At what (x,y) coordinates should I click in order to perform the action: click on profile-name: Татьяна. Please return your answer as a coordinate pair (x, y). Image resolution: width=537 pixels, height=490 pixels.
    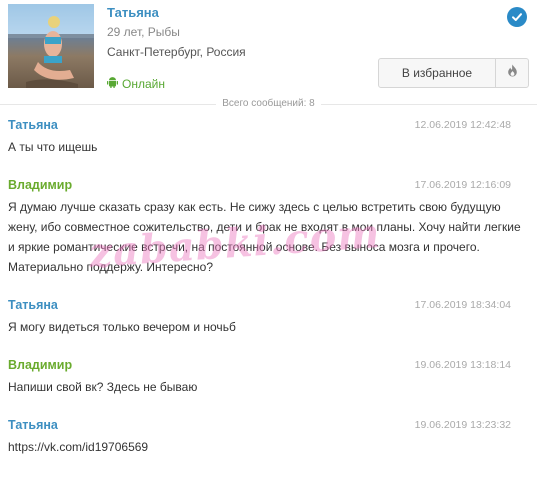
    Looking at the image, I should click on (133, 12).